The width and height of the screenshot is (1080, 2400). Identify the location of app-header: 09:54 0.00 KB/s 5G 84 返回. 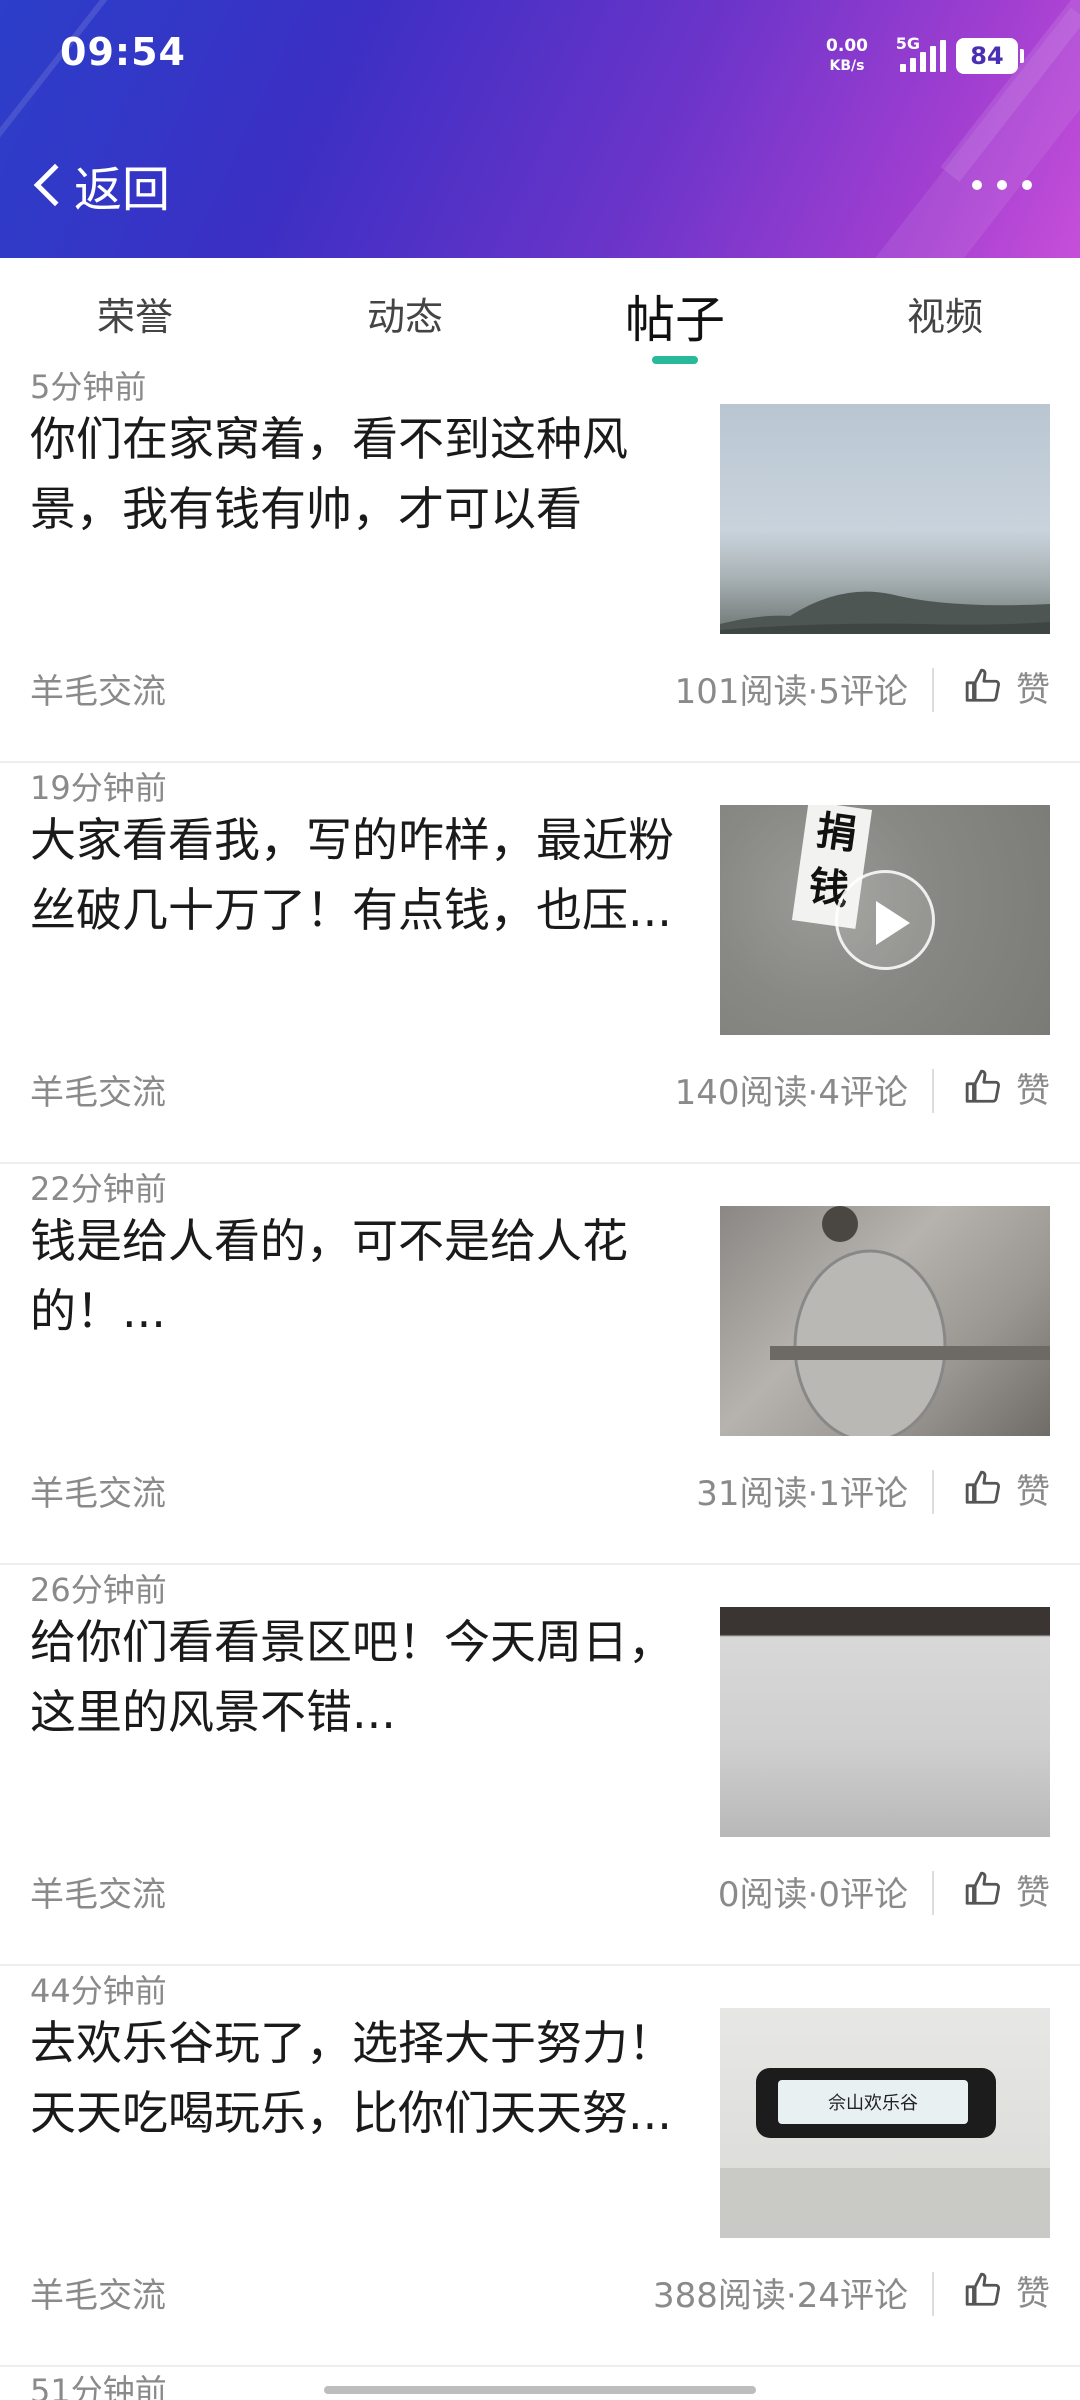
(540, 129).